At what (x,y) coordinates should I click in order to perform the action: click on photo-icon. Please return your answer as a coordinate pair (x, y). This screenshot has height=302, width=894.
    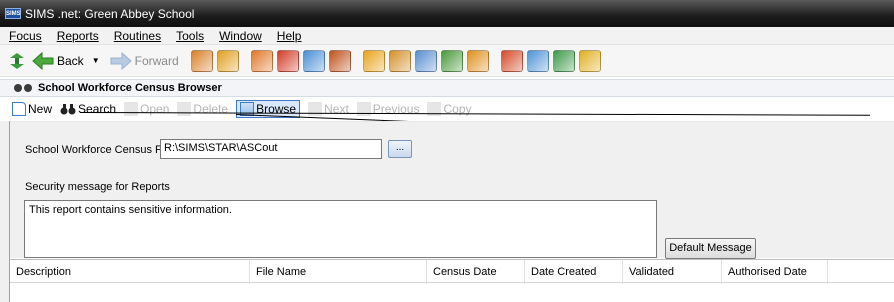
    Looking at the image, I should click on (537, 60).